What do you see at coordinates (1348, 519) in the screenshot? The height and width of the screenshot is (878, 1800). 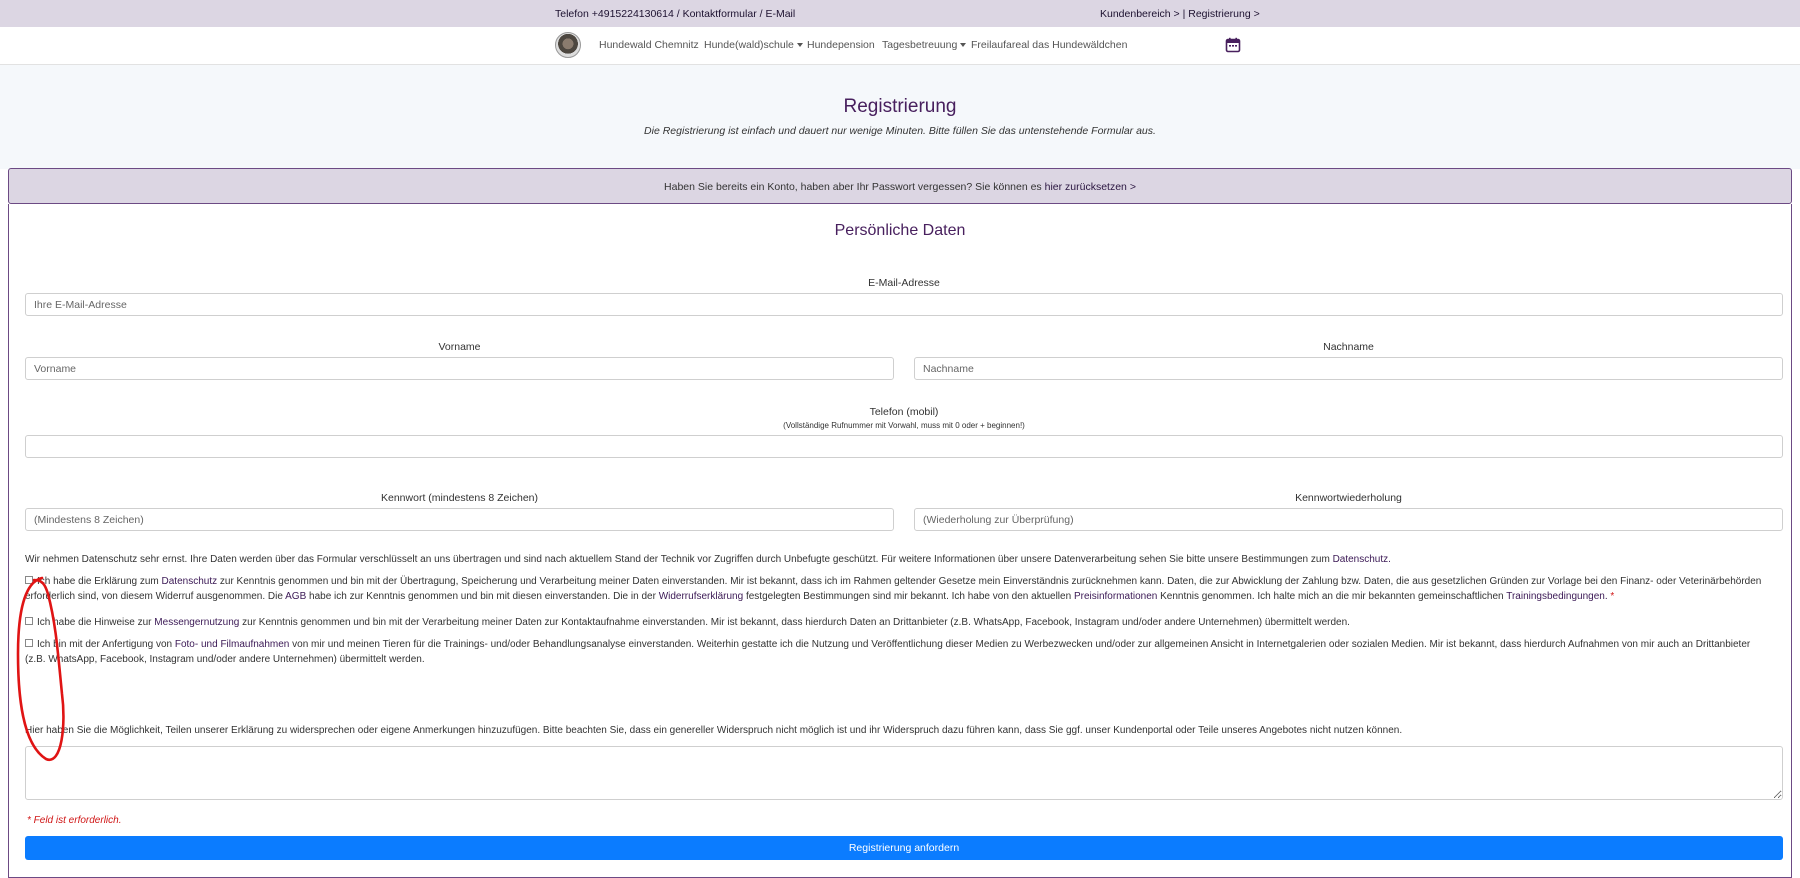 I see `password-repeat-field` at bounding box center [1348, 519].